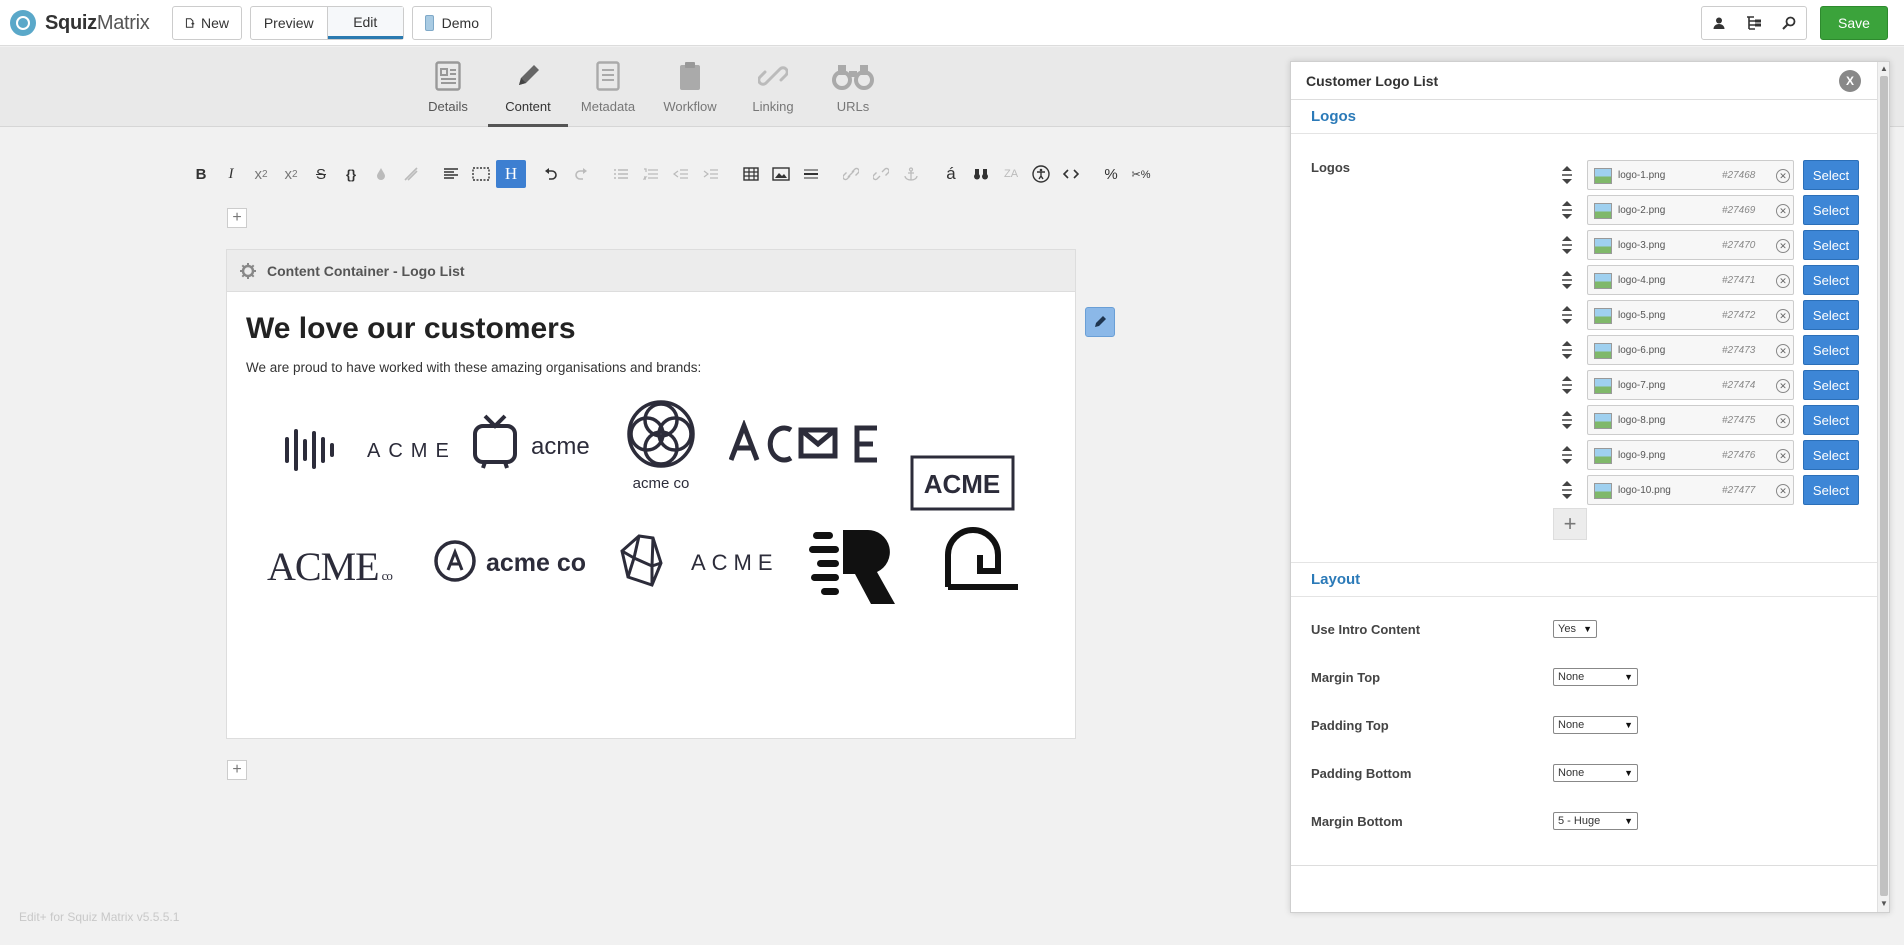 Image resolution: width=1904 pixels, height=945 pixels. I want to click on logo-file-field: logo-1.png #27468 ✕, so click(1690, 175).